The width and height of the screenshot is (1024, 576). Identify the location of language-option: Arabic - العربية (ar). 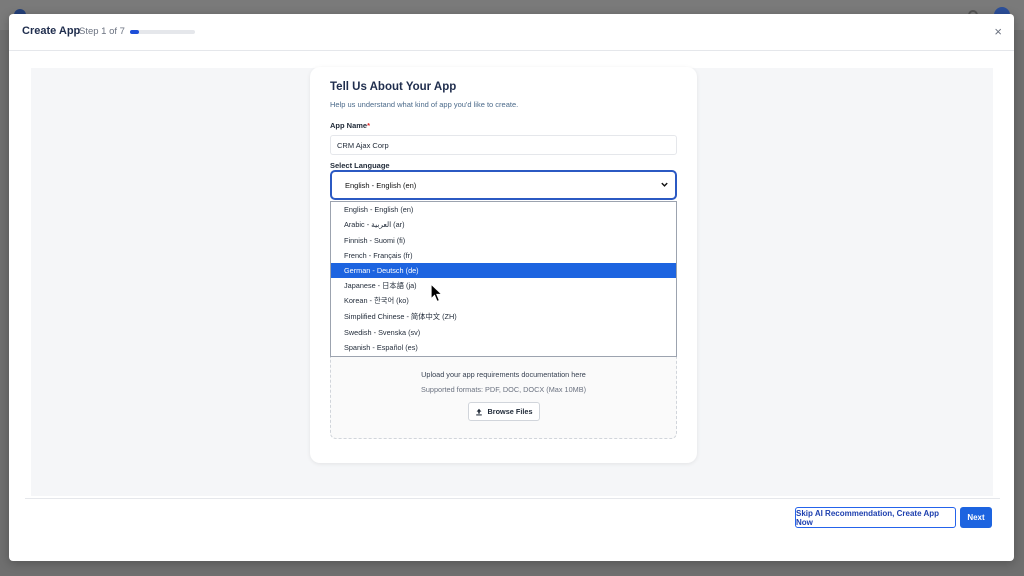
(503, 224).